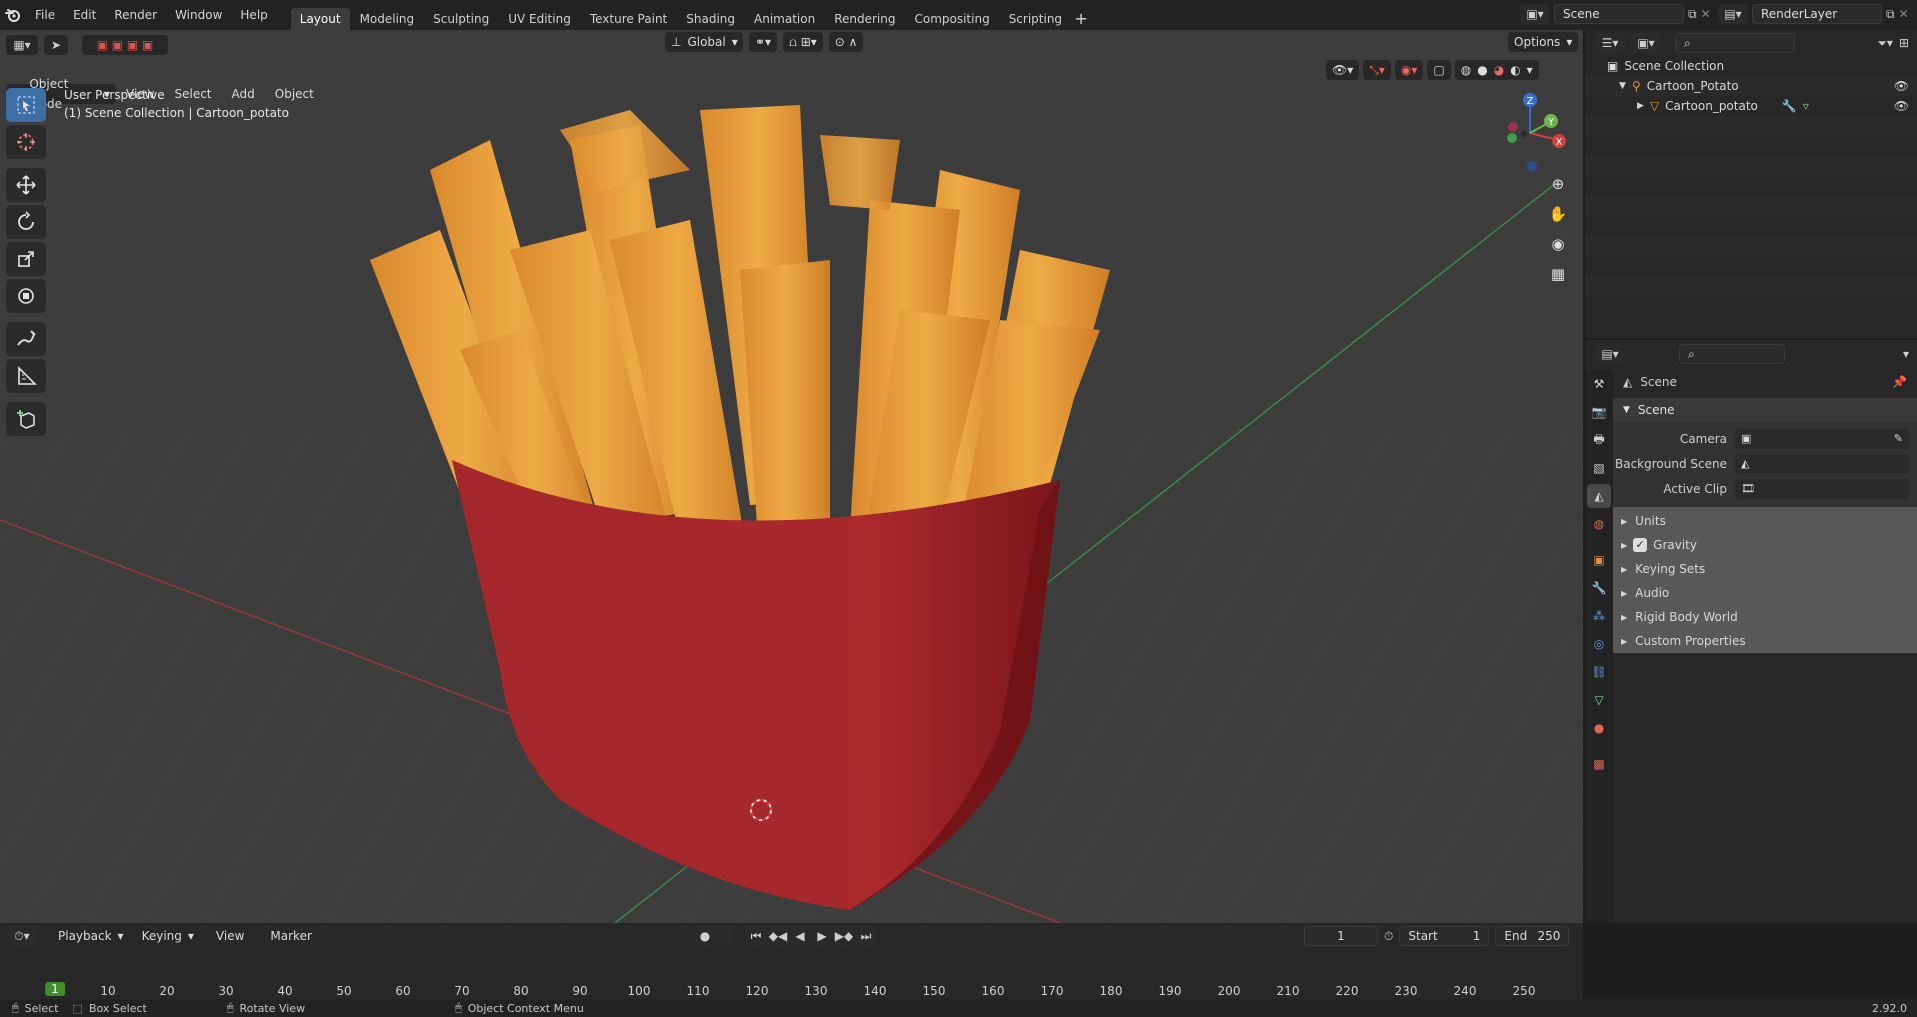  What do you see at coordinates (1599, 440) in the screenshot?
I see `output-tab-icon: 🖶` at bounding box center [1599, 440].